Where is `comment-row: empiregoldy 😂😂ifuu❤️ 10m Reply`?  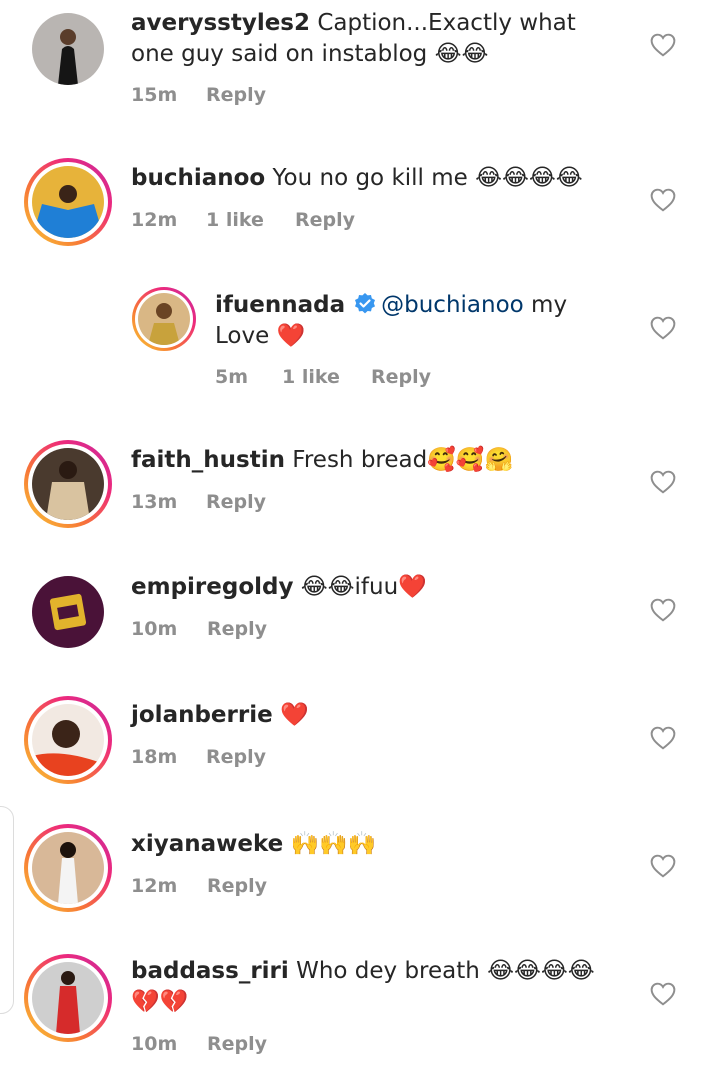
comment-row: empiregoldy 😂😂ifuu❤️ 10m Reply is located at coordinates (360, 615).